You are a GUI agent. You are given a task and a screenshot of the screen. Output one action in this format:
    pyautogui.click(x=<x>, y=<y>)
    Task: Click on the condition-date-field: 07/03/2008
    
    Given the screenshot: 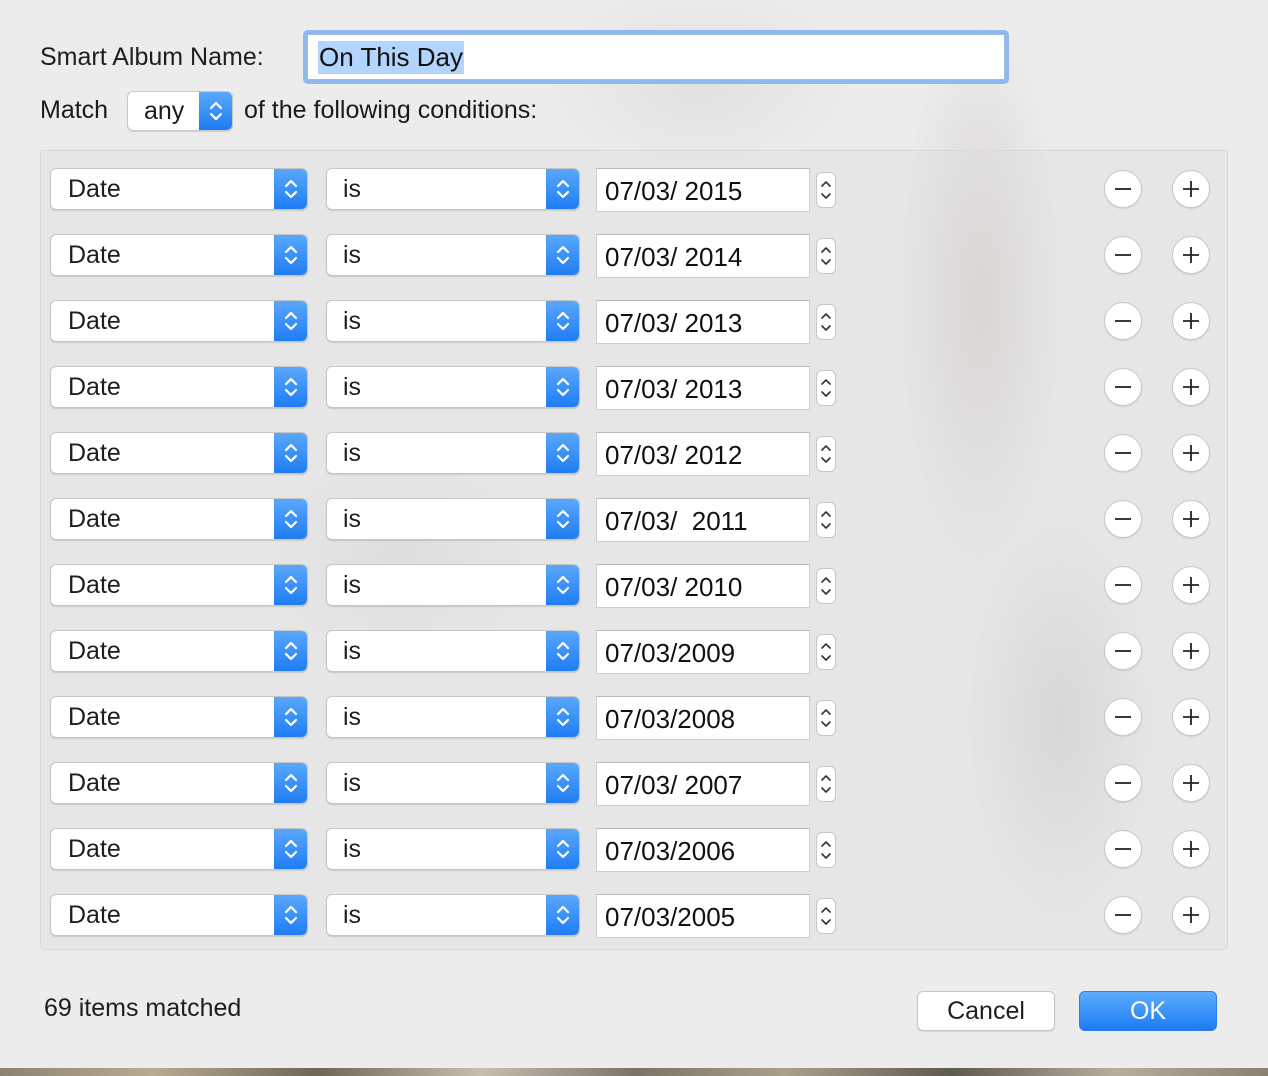 What is the action you would take?
    pyautogui.click(x=703, y=718)
    